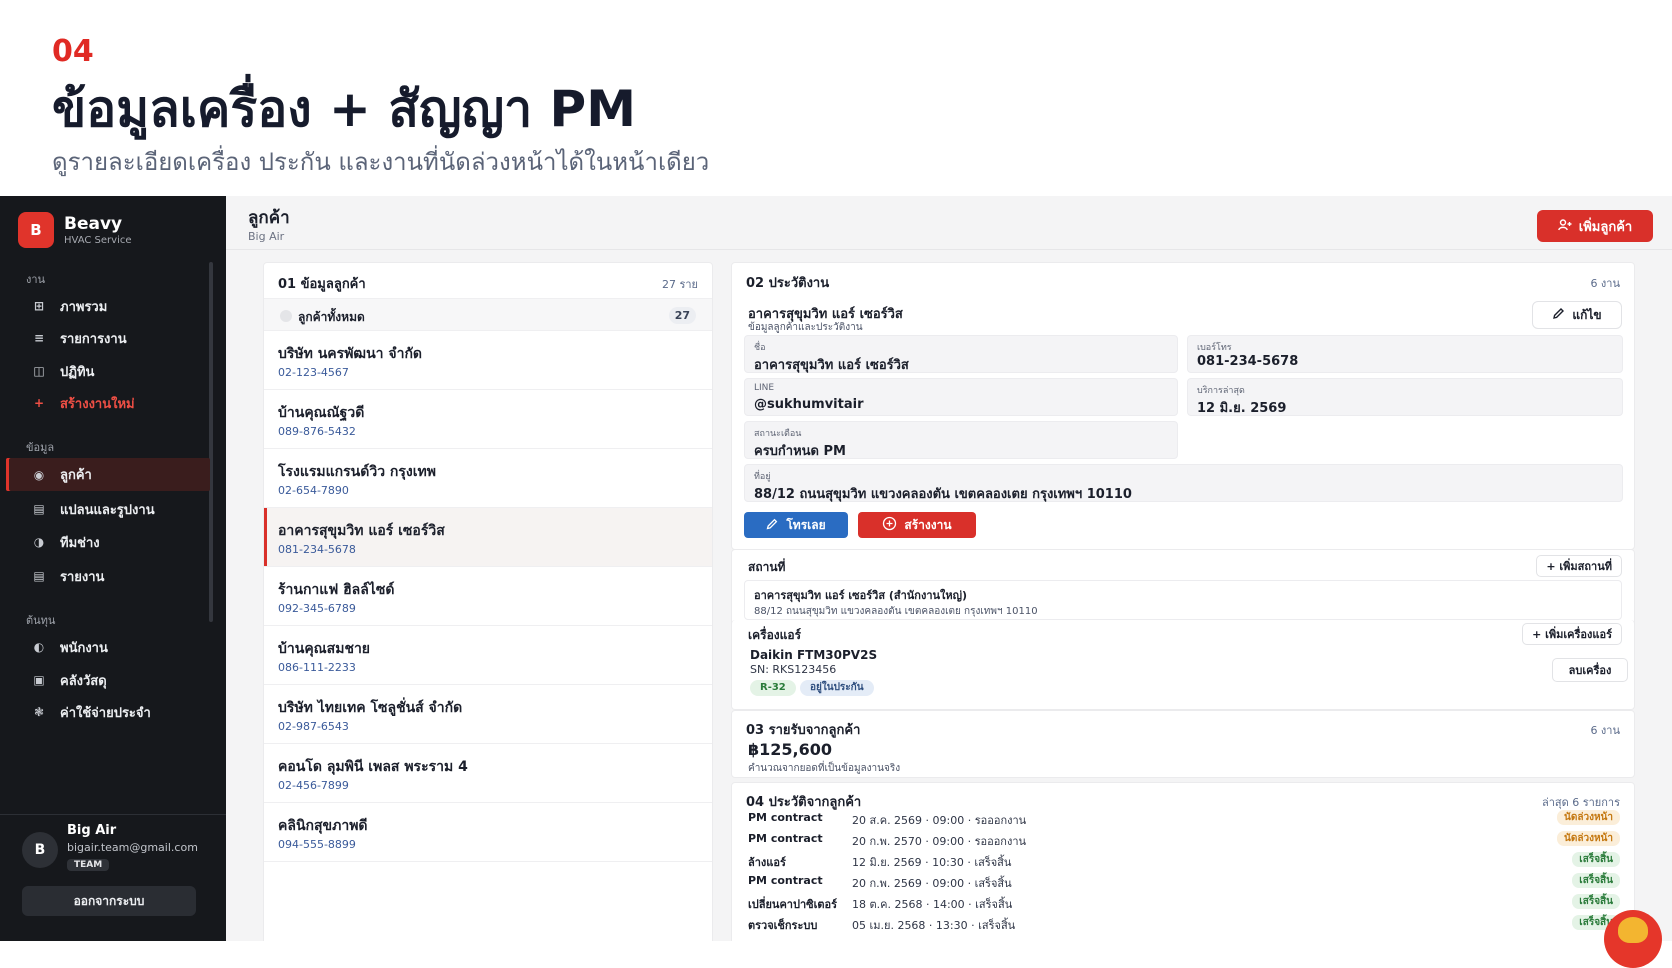 This screenshot has width=1672, height=968. What do you see at coordinates (39, 371) in the screenshot?
I see `calendar-icon: ◫` at bounding box center [39, 371].